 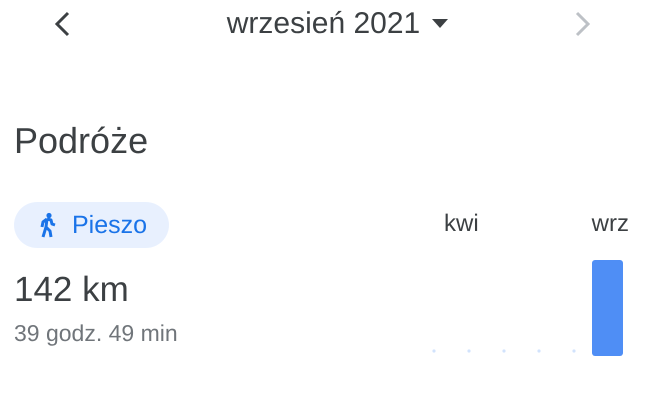 I want to click on month-dropdown: wrzesień 2021, so click(x=337, y=24).